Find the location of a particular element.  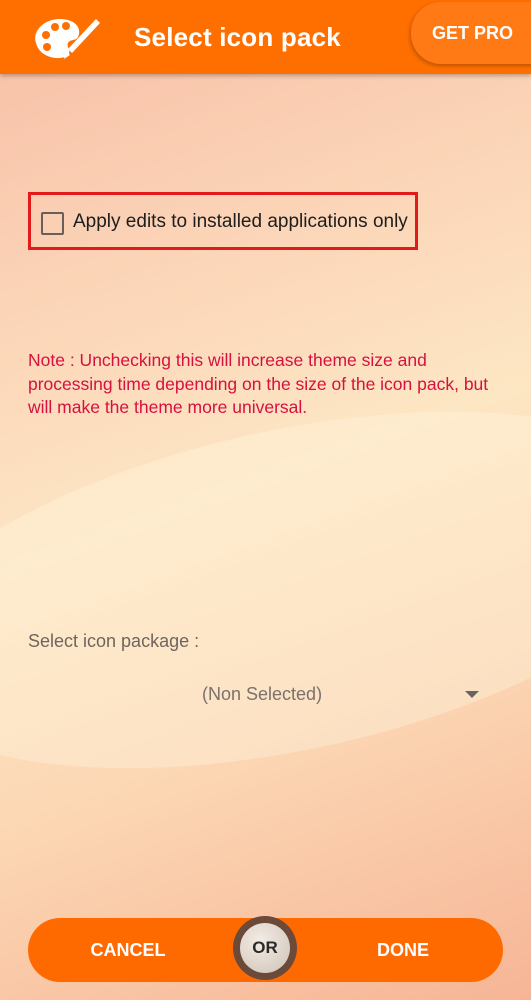

select-icon-package-label: Select icon package : is located at coordinates (114, 641).